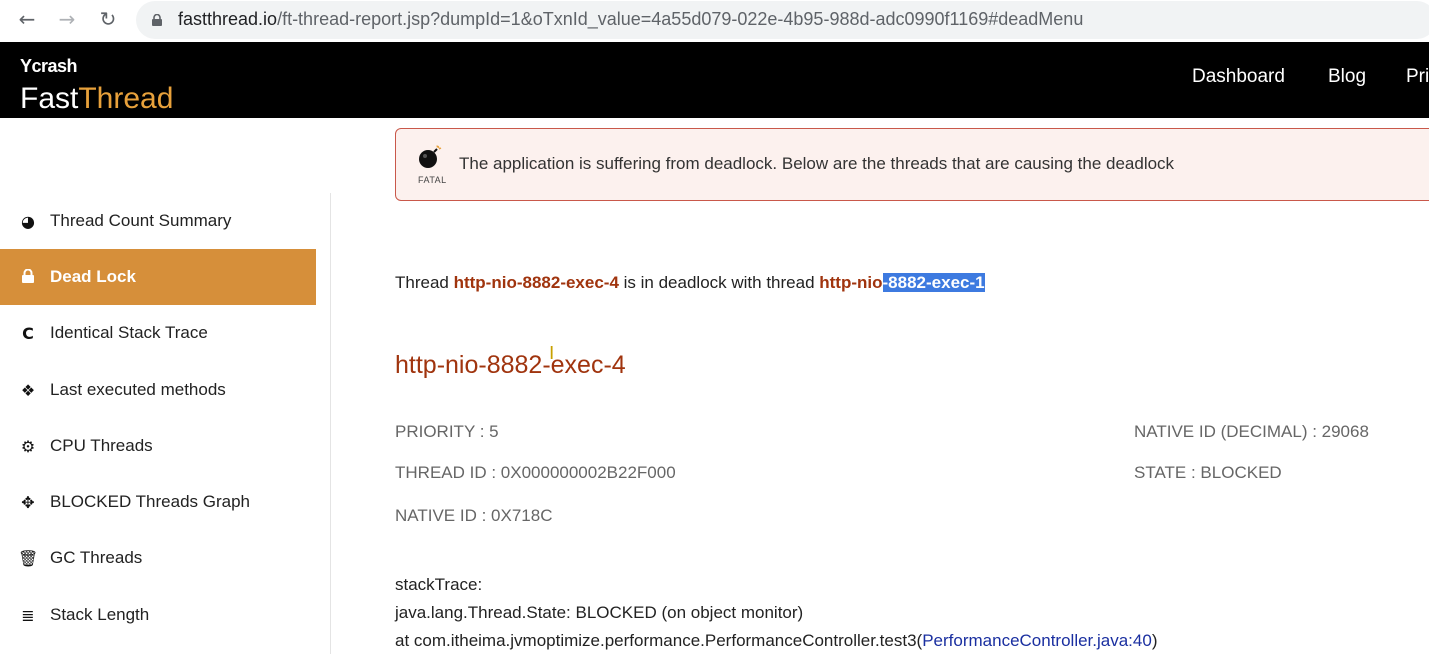 Image resolution: width=1429 pixels, height=654 pixels. Describe the element at coordinates (100, 614) in the screenshot. I see `sidebar-item-label: Stack Length` at that location.